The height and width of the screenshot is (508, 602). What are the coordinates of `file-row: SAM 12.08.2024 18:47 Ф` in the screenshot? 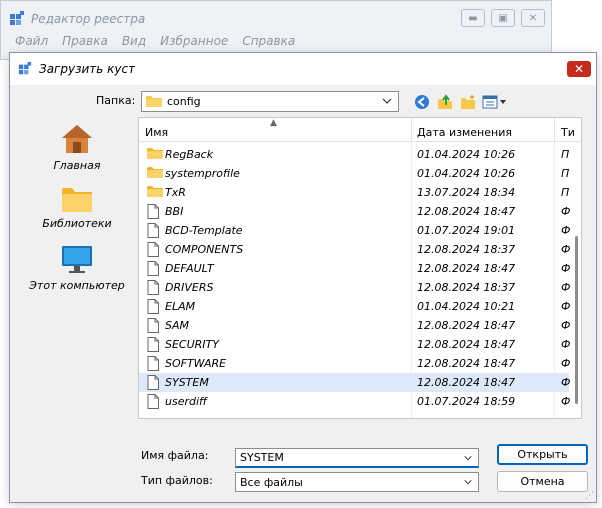 It's located at (354, 326).